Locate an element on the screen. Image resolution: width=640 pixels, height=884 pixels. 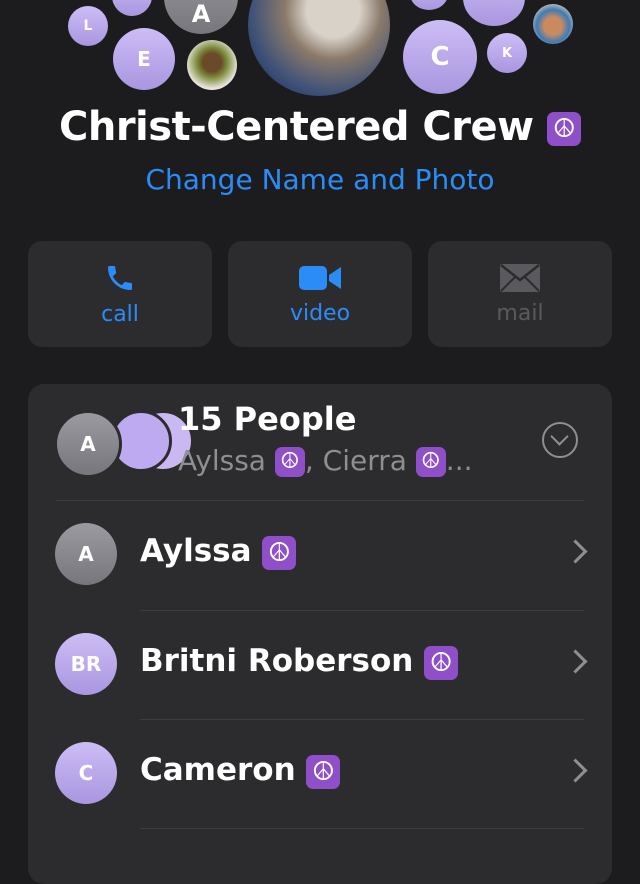
avatar-stack-front: A is located at coordinates (88, 444).